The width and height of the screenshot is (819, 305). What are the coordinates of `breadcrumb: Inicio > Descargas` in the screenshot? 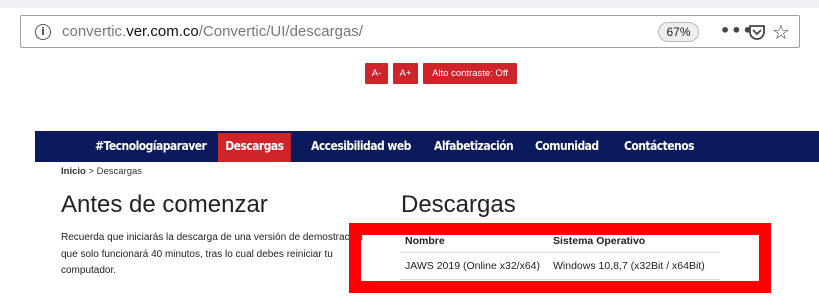 It's located at (101, 171).